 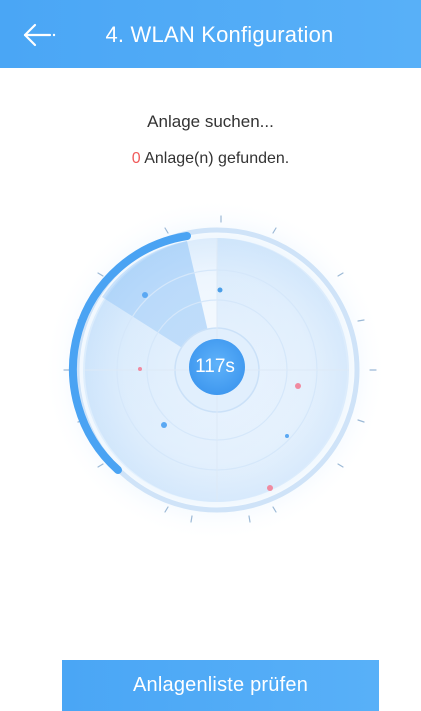 I want to click on found-count: 0, so click(x=136, y=158).